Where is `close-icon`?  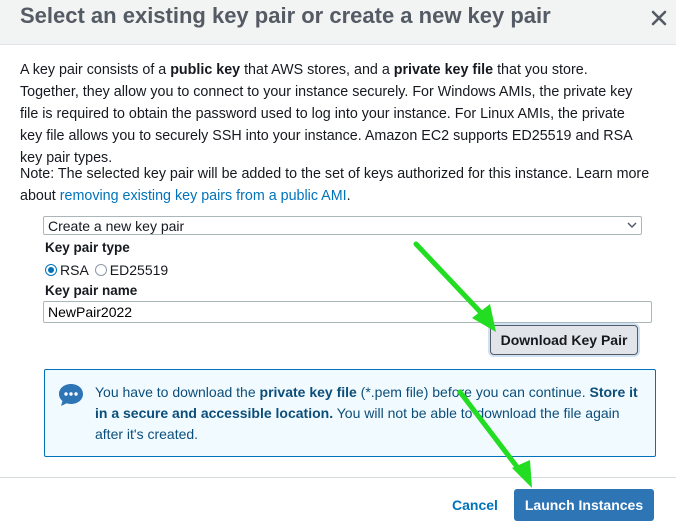
close-icon is located at coordinates (659, 18).